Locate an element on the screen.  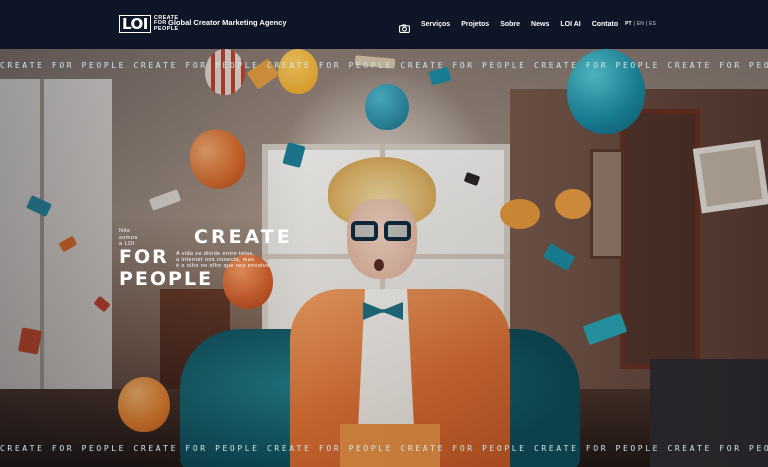
nav-loi-ai: LOI AI is located at coordinates (570, 24).